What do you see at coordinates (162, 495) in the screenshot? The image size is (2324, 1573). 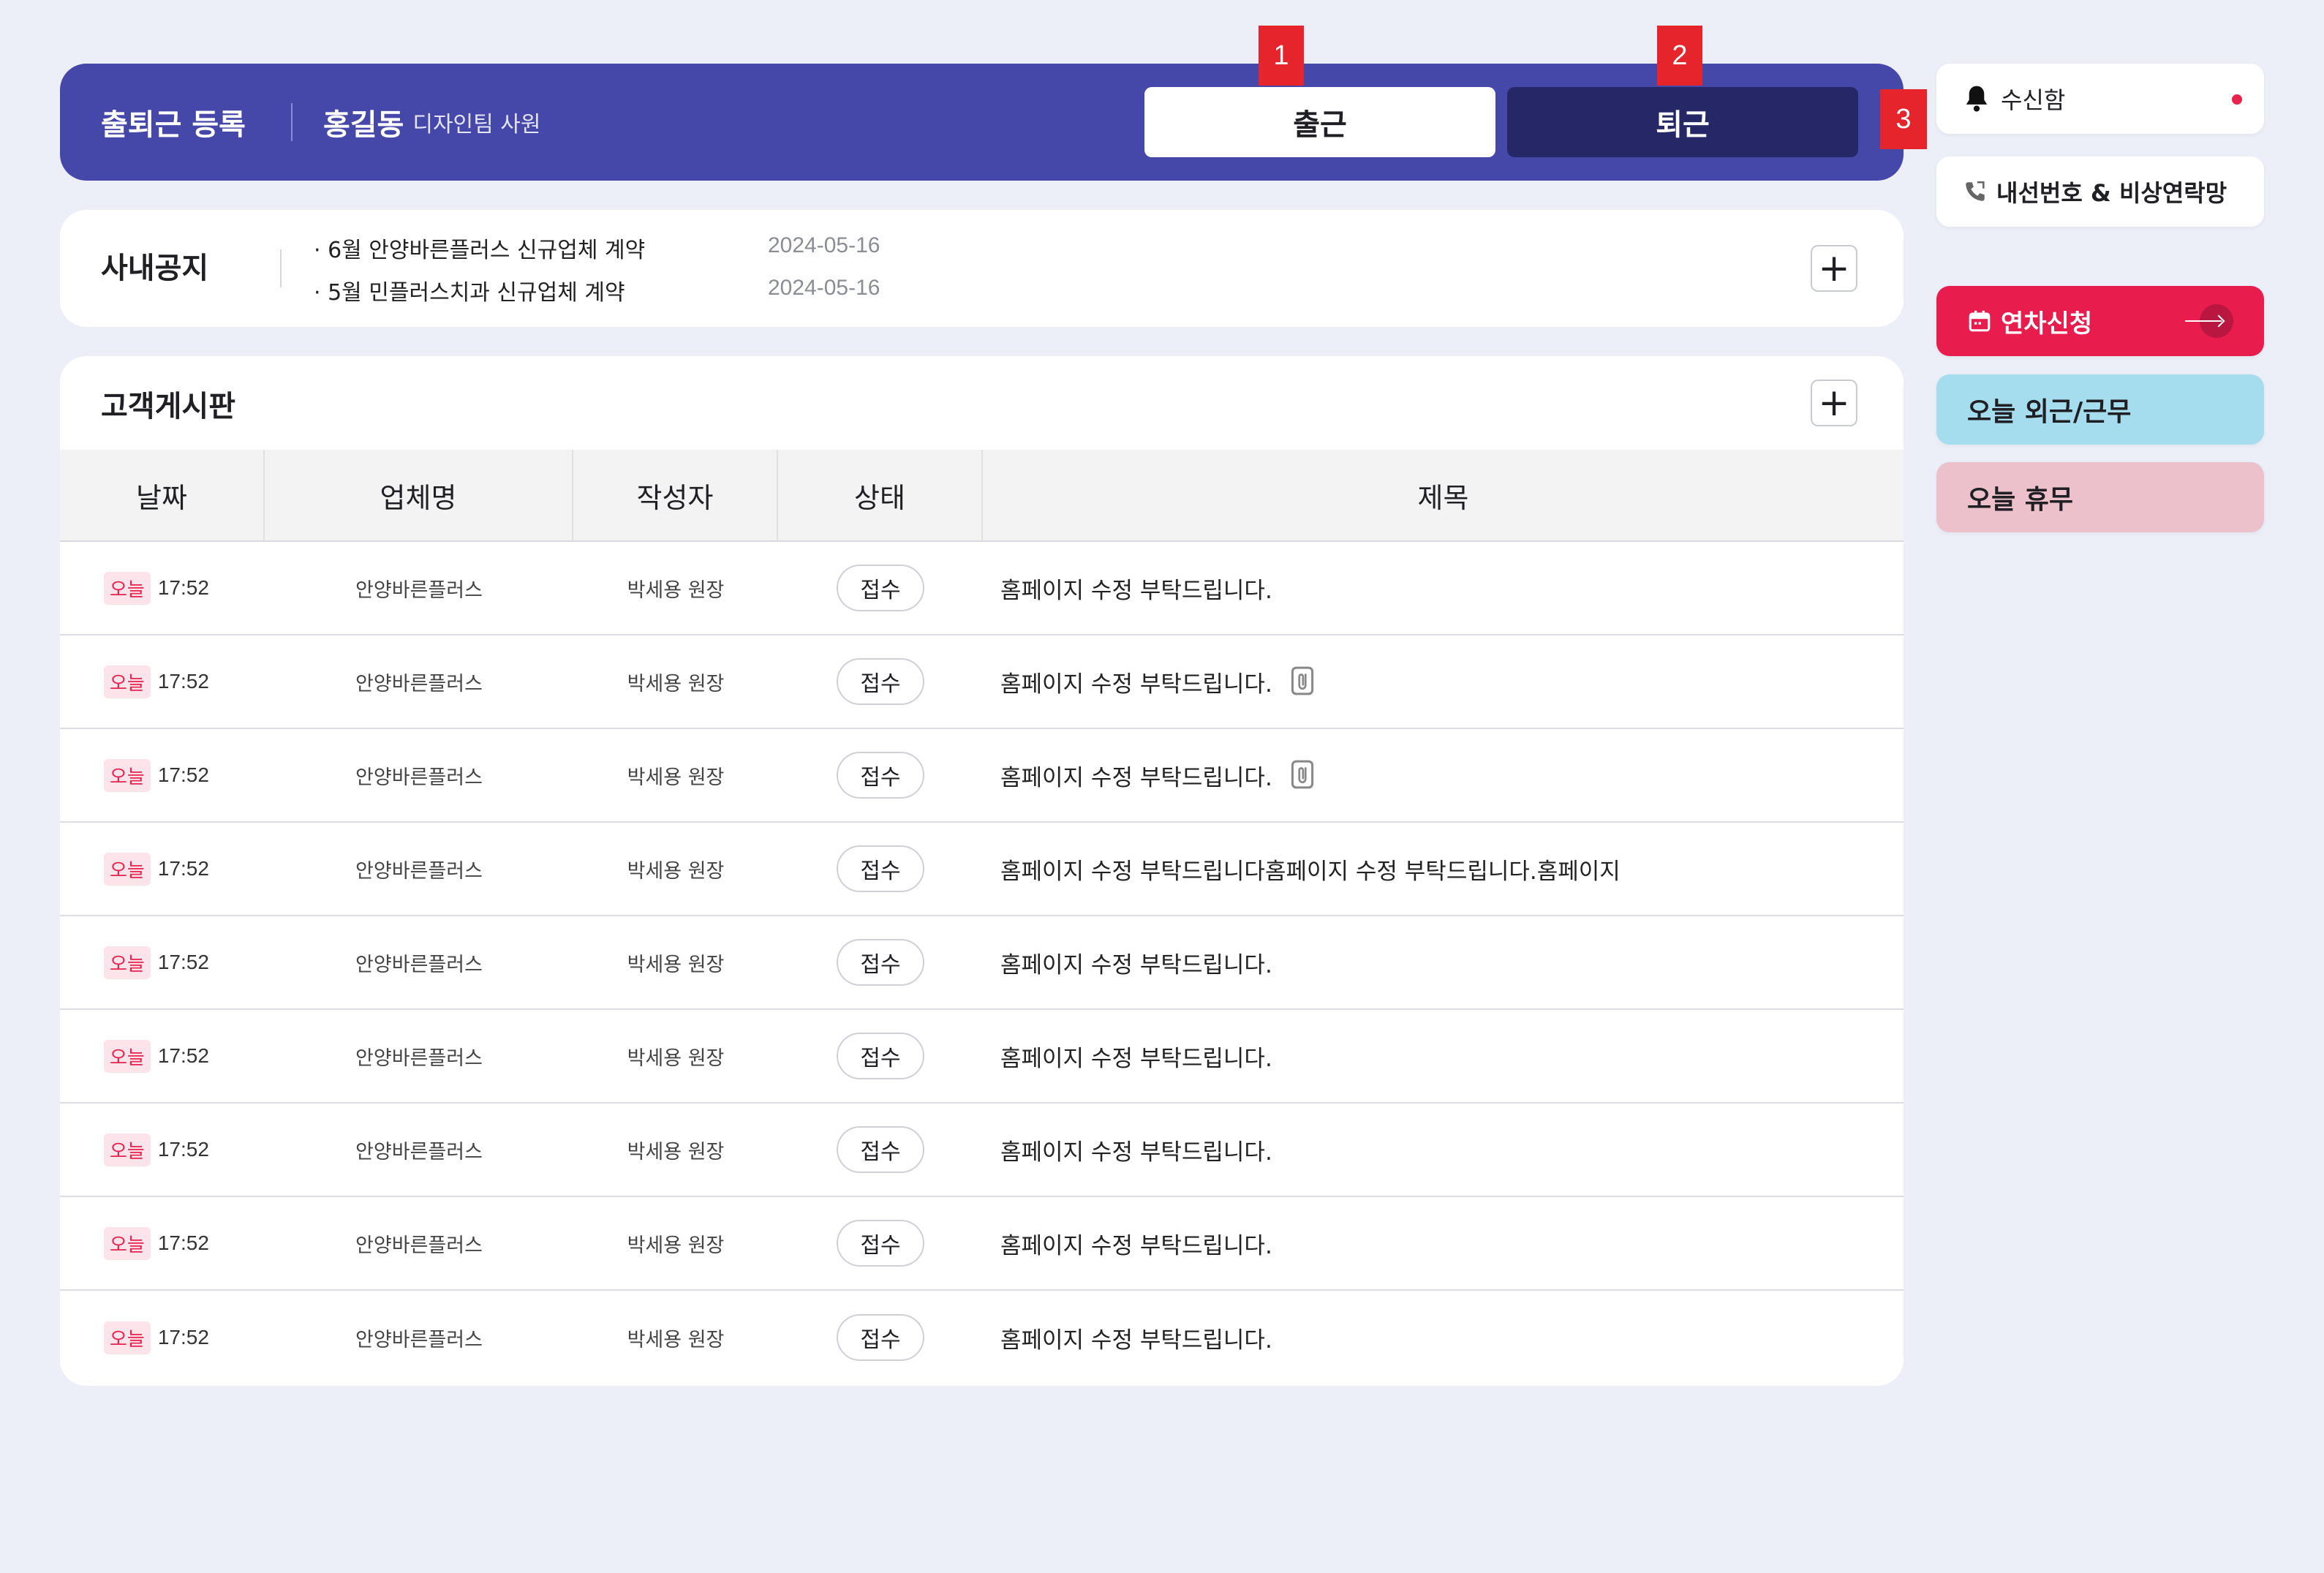 I see `column-header-date: 날짜` at bounding box center [162, 495].